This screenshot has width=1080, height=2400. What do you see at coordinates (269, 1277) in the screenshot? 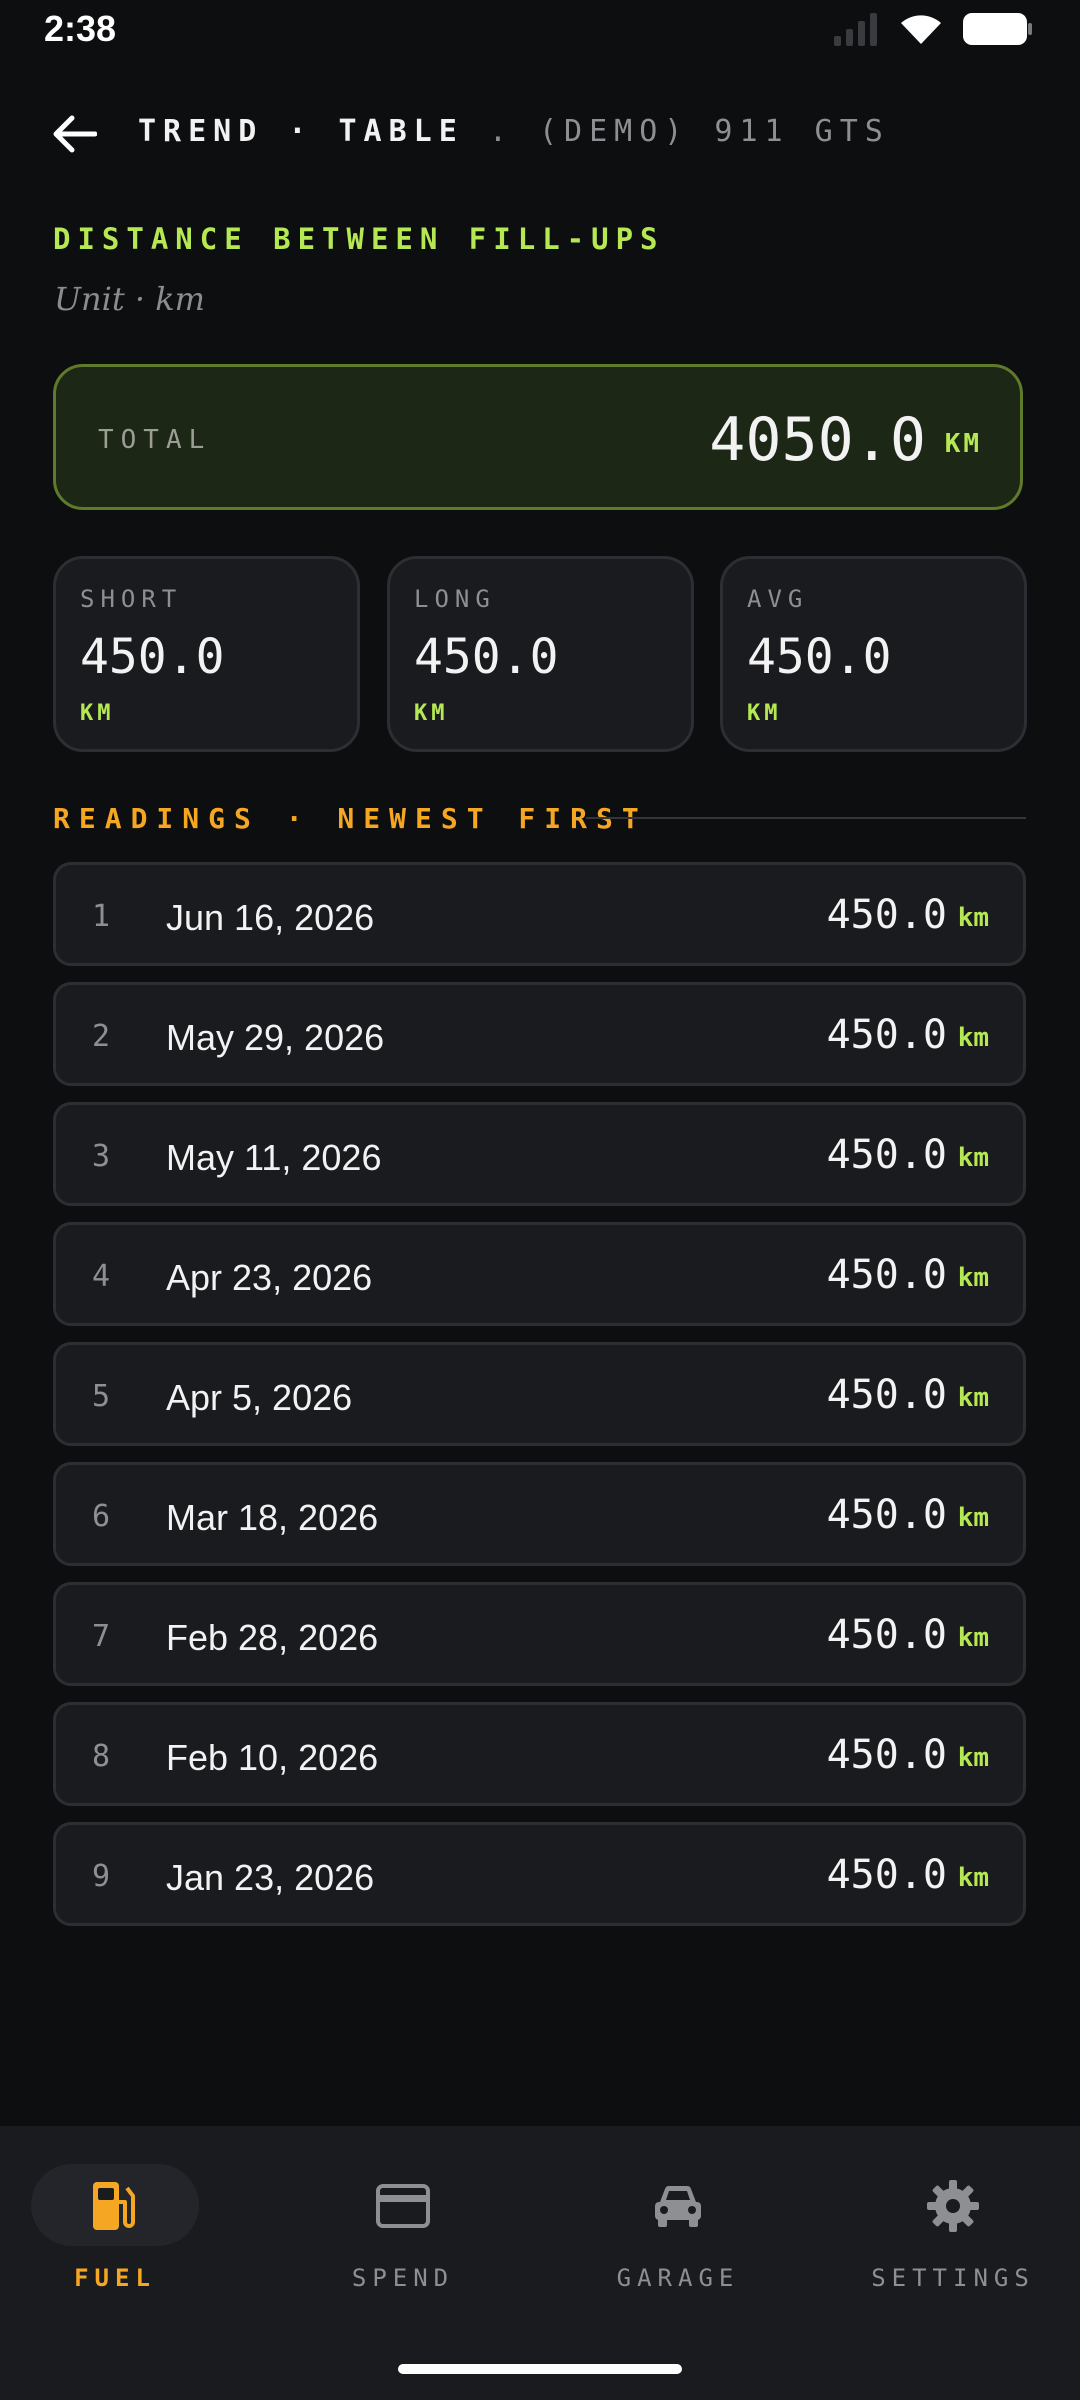
I see `reading-date: Apr 23, 2026` at bounding box center [269, 1277].